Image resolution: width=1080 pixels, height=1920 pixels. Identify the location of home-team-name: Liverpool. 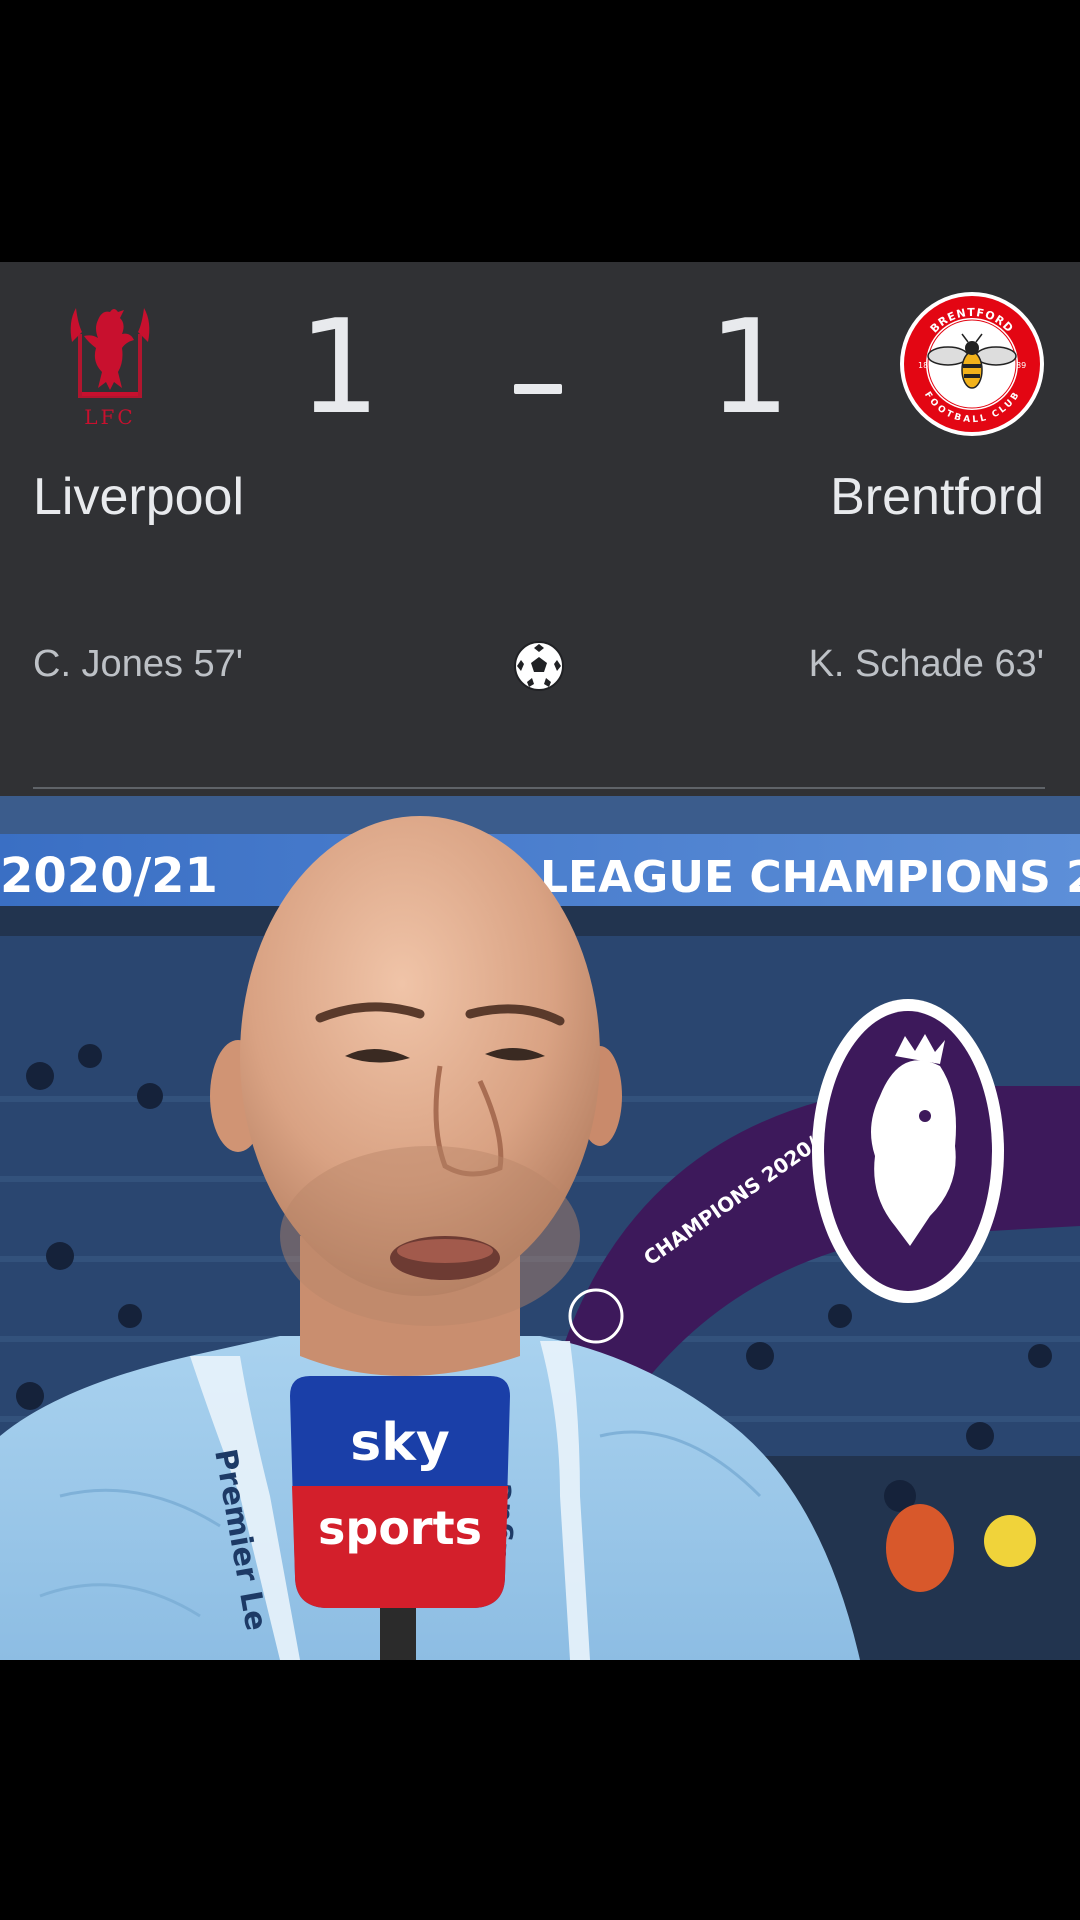
(138, 497).